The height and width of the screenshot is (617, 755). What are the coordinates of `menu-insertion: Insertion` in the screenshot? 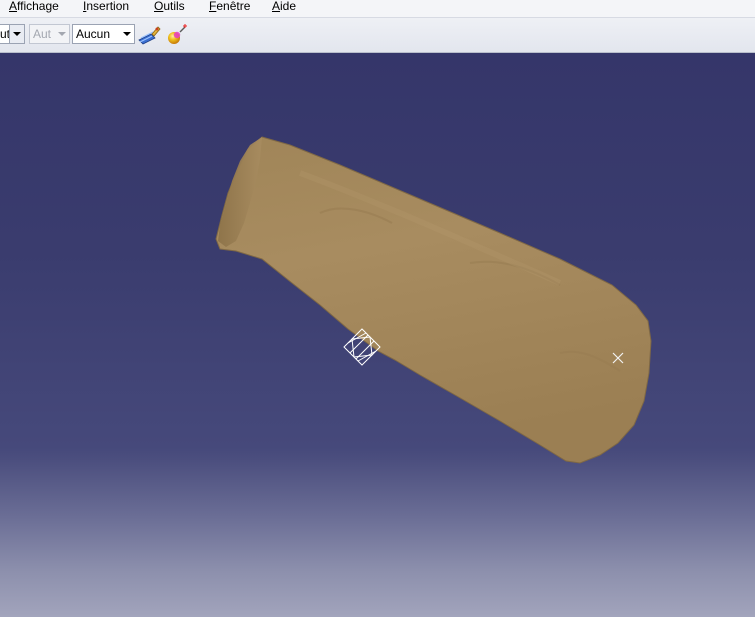 It's located at (106, 8).